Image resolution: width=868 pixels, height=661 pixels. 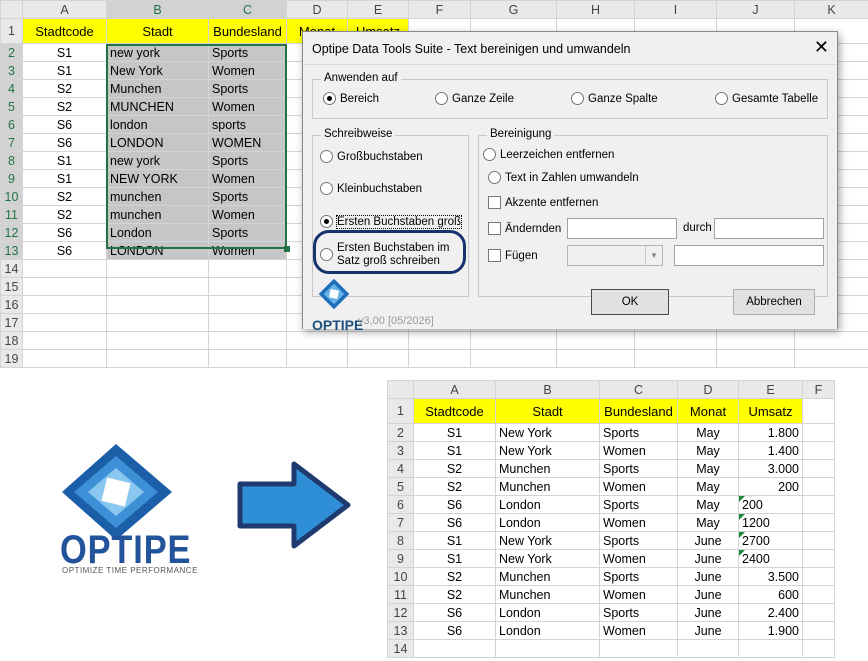 What do you see at coordinates (708, 411) in the screenshot?
I see `header-cell-monat: Monat` at bounding box center [708, 411].